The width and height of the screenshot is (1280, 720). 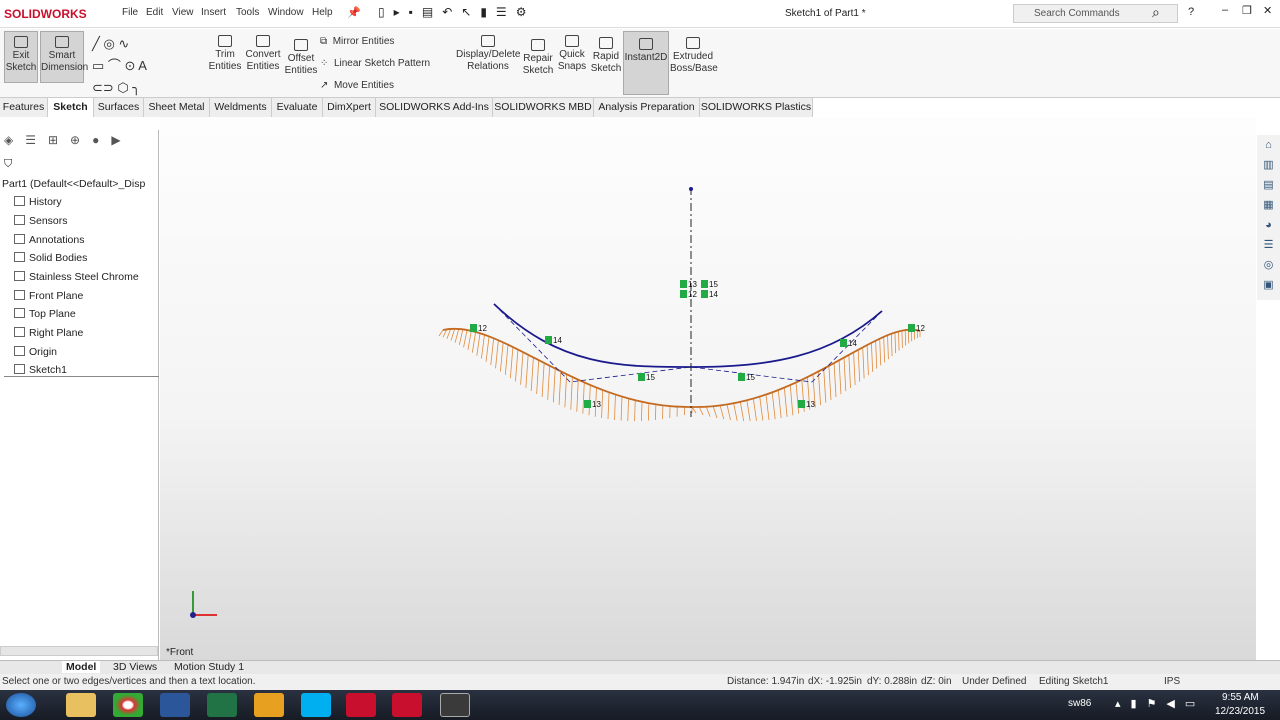 What do you see at coordinates (646, 44) in the screenshot?
I see `instant2d-icon` at bounding box center [646, 44].